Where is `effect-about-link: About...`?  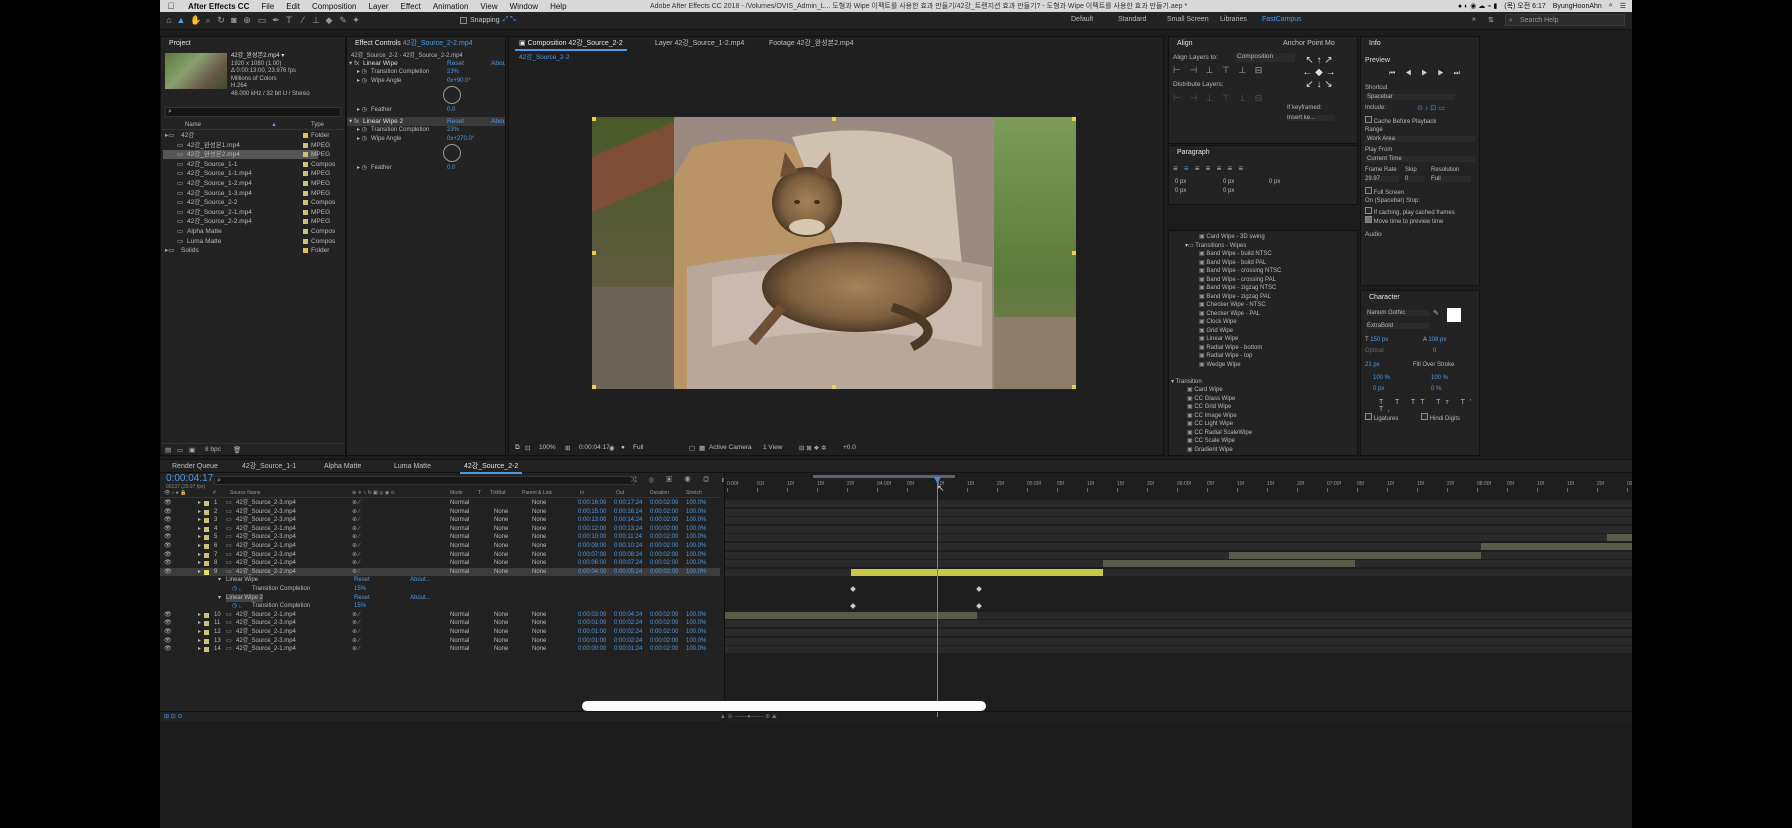
effect-about-link: About... is located at coordinates (498, 63).